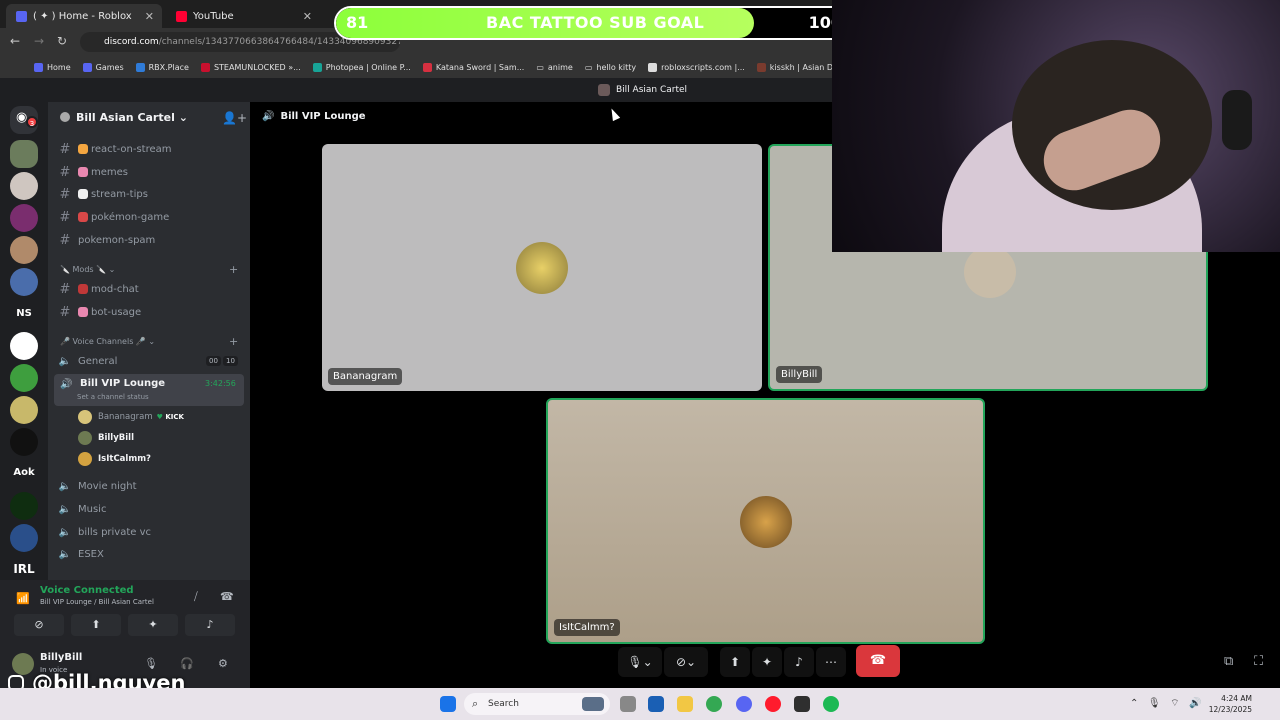 The width and height of the screenshot is (1280, 720). What do you see at coordinates (151, 486) in the screenshot?
I see `voice-channel-movie-night: 🔈 Movie night` at bounding box center [151, 486].